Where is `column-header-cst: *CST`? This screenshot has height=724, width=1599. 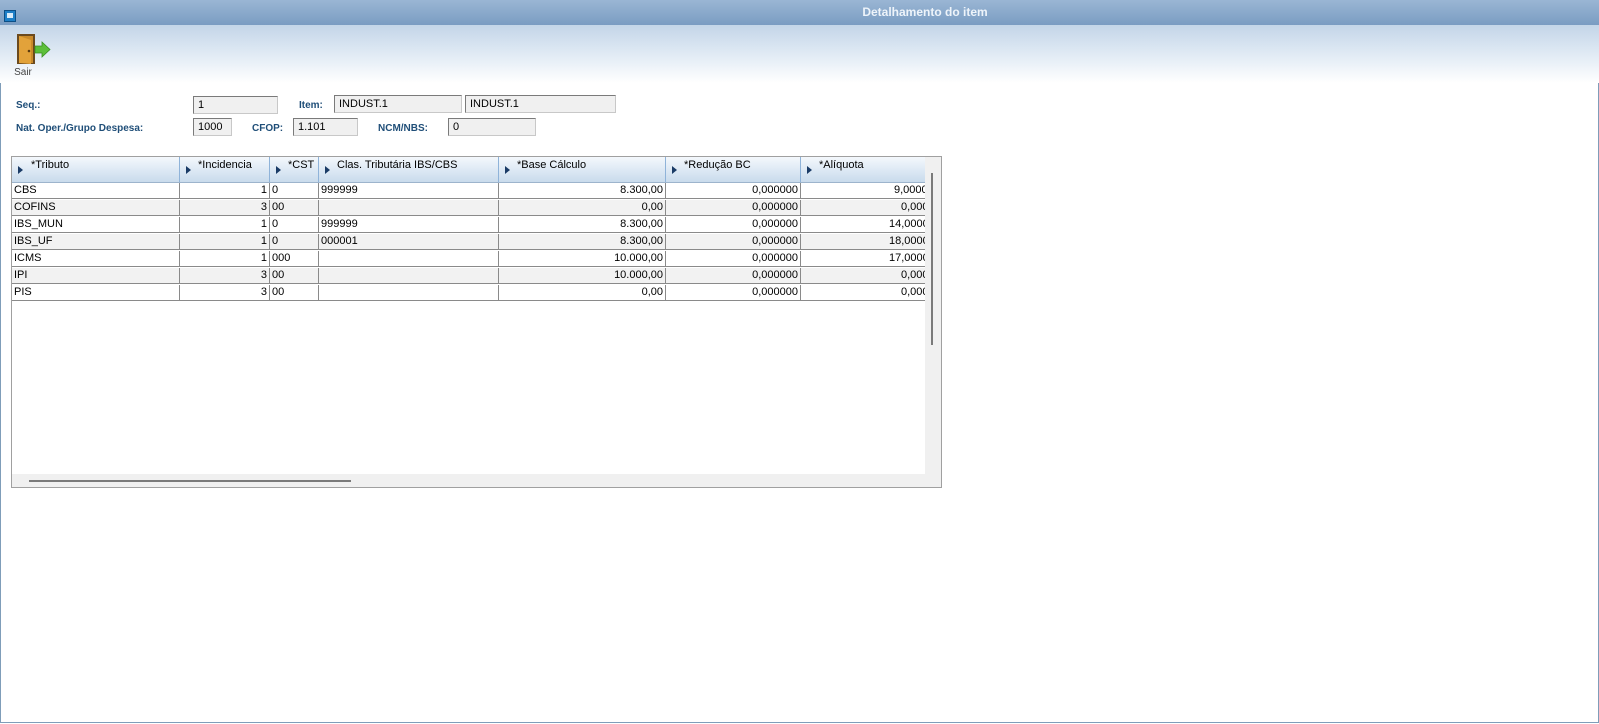 column-header-cst: *CST is located at coordinates (294, 169).